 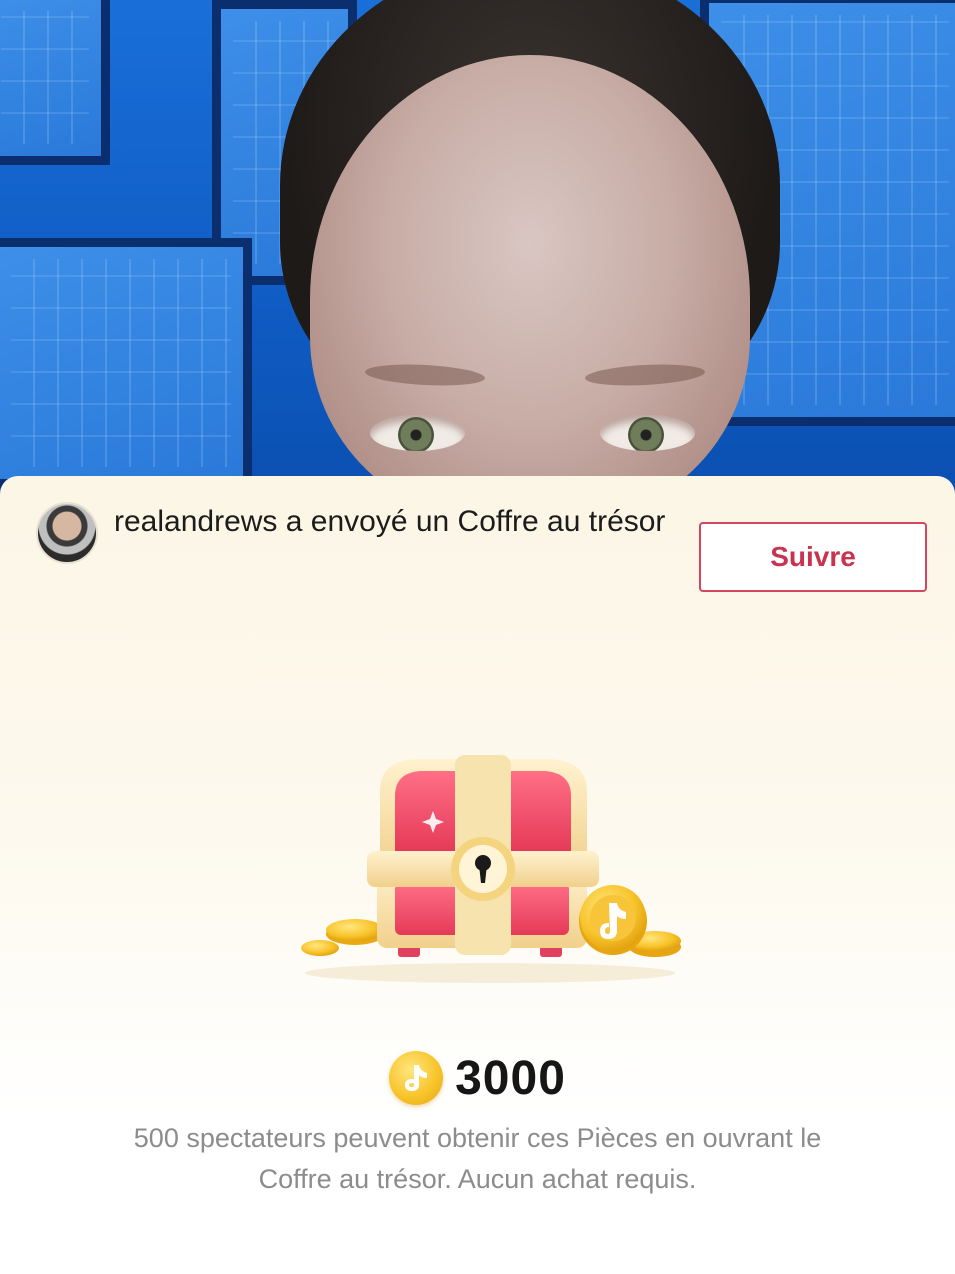 I want to click on avatar, so click(x=67, y=533).